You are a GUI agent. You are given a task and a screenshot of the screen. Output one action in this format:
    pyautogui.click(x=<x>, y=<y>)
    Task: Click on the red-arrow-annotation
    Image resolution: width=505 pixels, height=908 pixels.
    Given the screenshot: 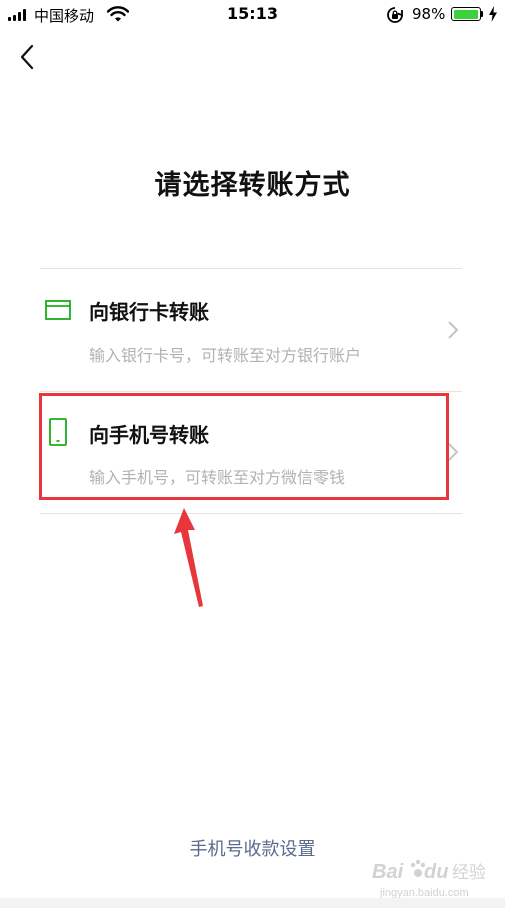 What is the action you would take?
    pyautogui.click(x=188, y=557)
    